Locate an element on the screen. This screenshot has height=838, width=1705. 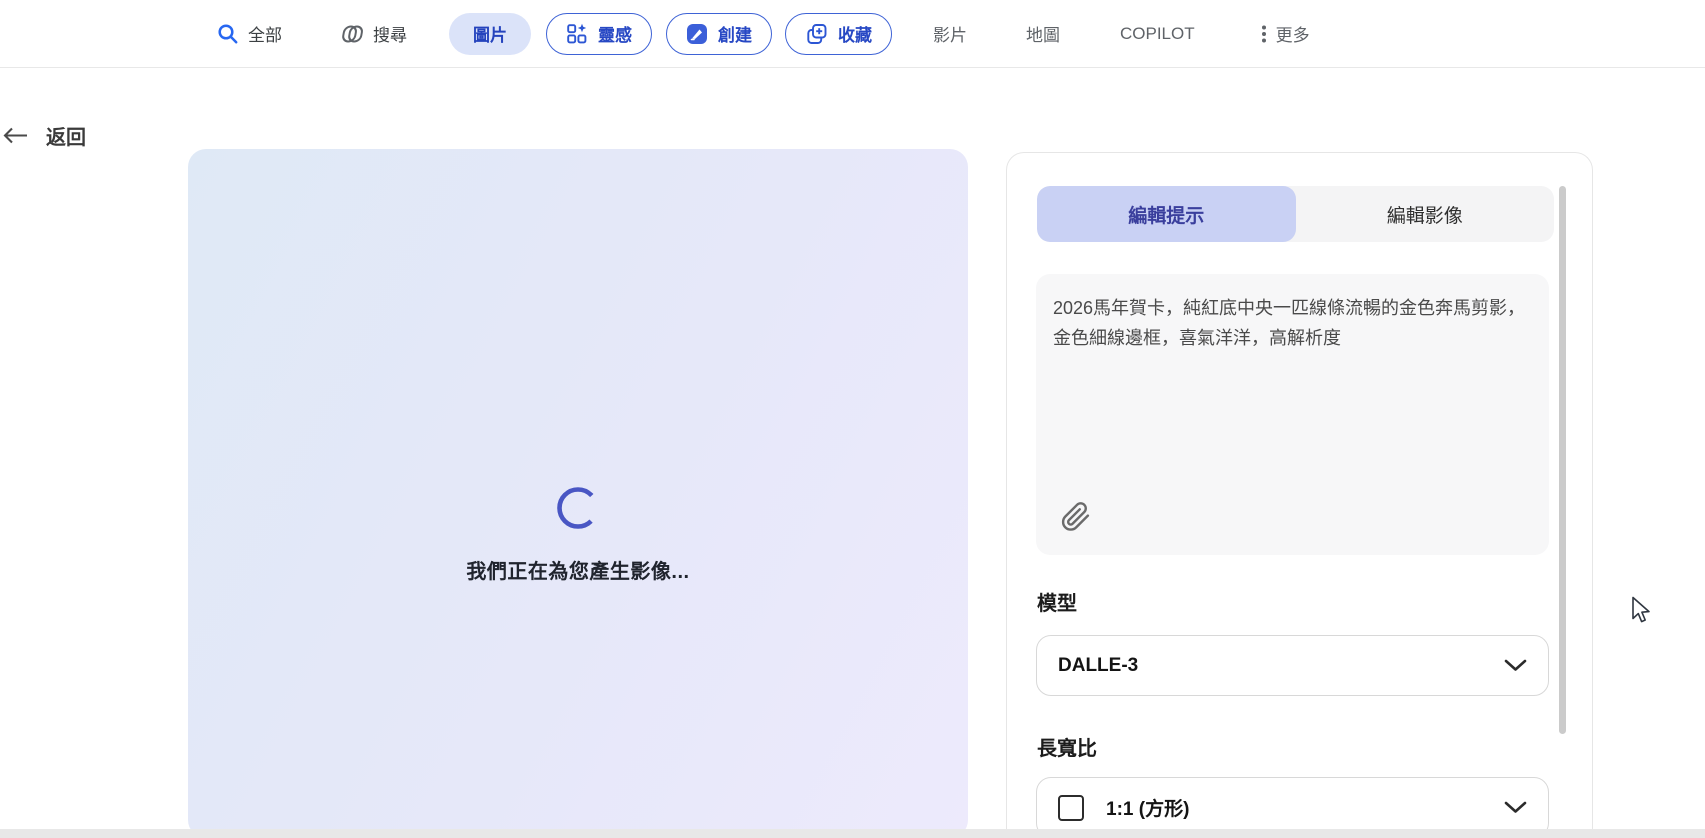
model-label: 模型 is located at coordinates (1057, 604).